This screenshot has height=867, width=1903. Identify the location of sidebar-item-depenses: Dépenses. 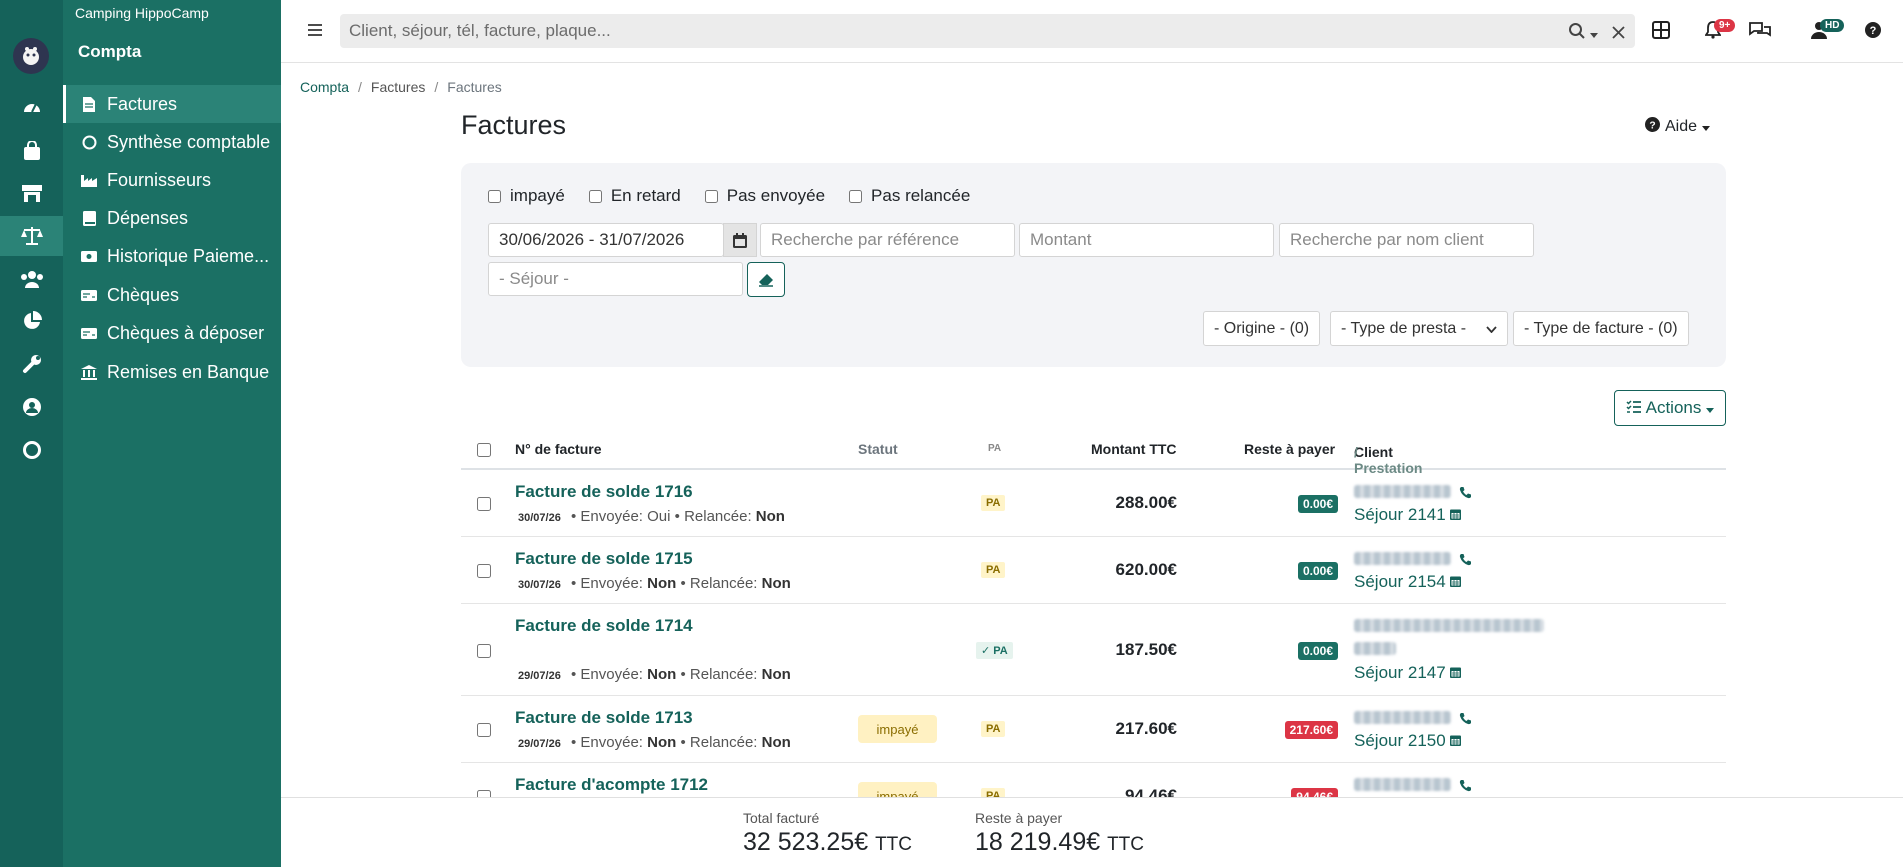
(172, 218).